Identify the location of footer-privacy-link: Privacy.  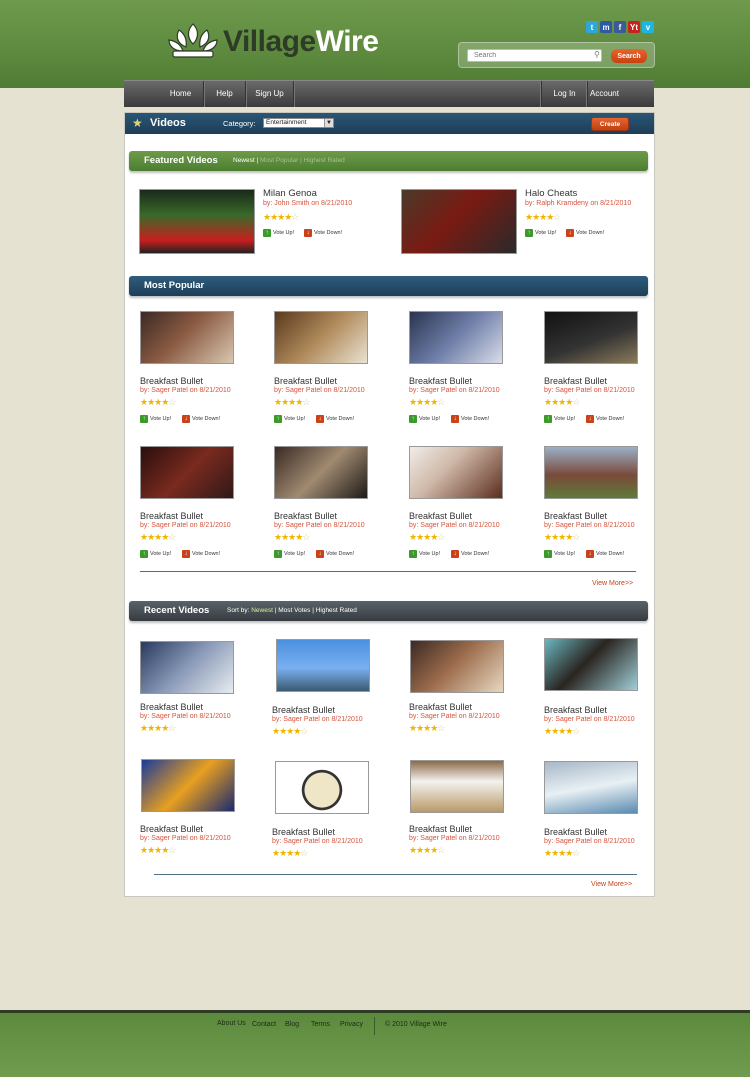
(351, 1024).